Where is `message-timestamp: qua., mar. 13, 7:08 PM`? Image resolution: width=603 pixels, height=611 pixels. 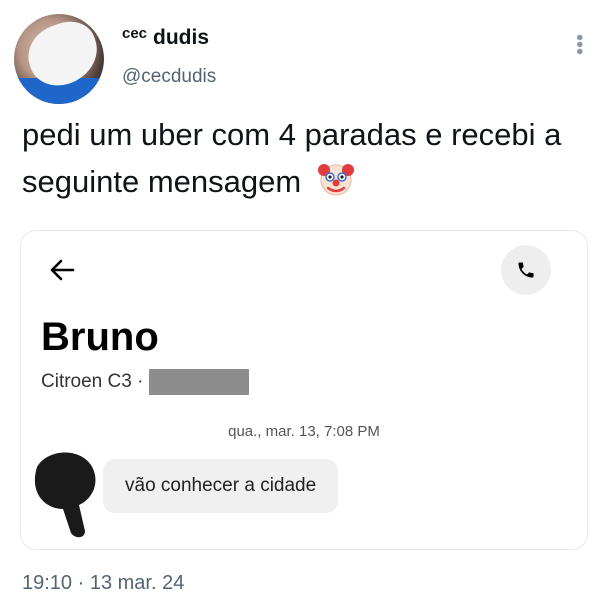
message-timestamp: qua., mar. 13, 7:08 PM is located at coordinates (304, 431).